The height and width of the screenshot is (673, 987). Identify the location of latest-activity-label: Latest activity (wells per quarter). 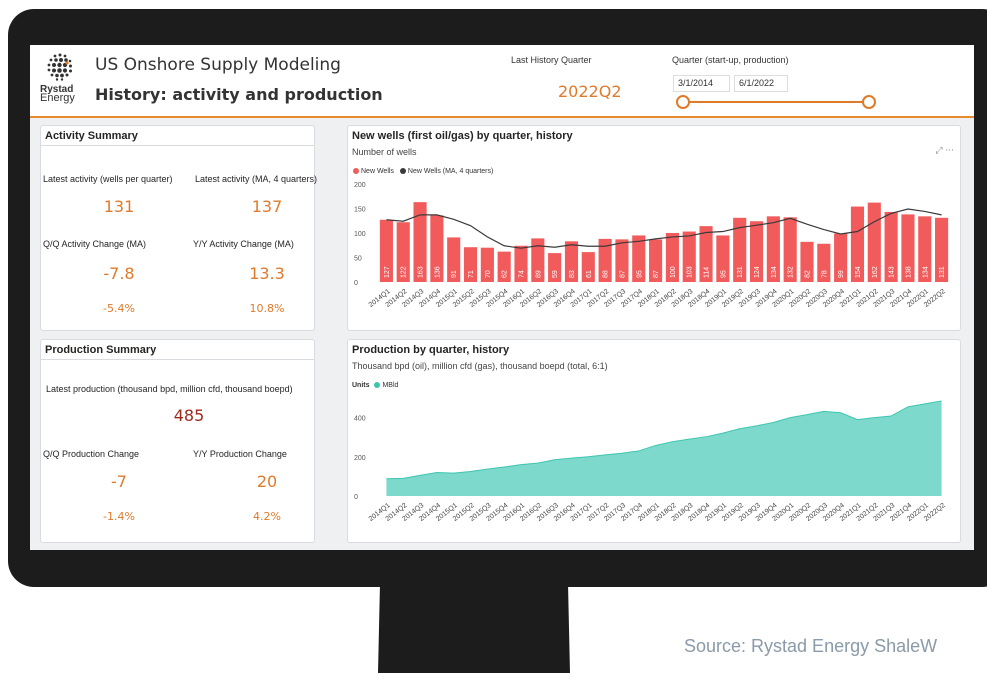
(108, 179).